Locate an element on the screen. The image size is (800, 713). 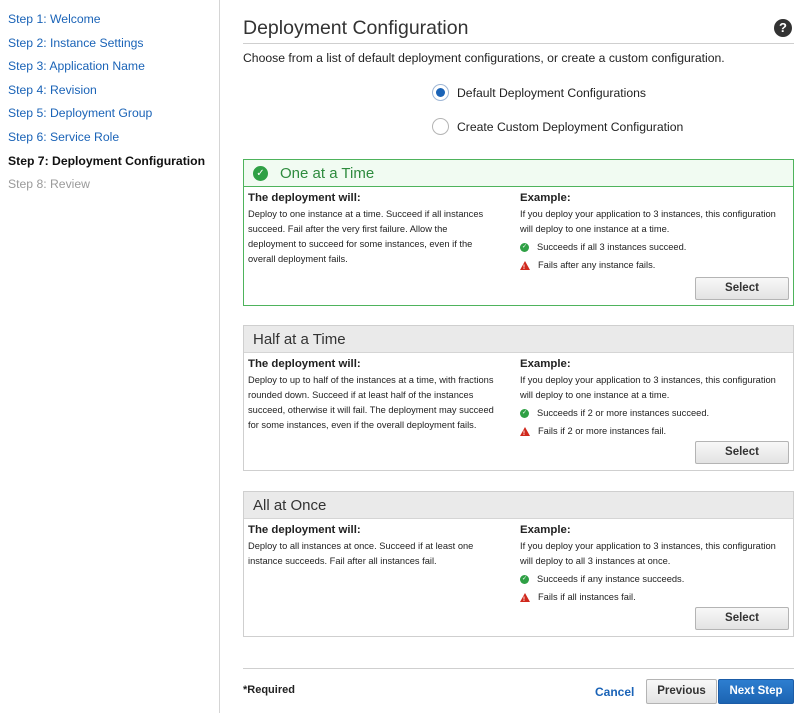
sidebar-step-review: Step 8: Review is located at coordinates (49, 184).